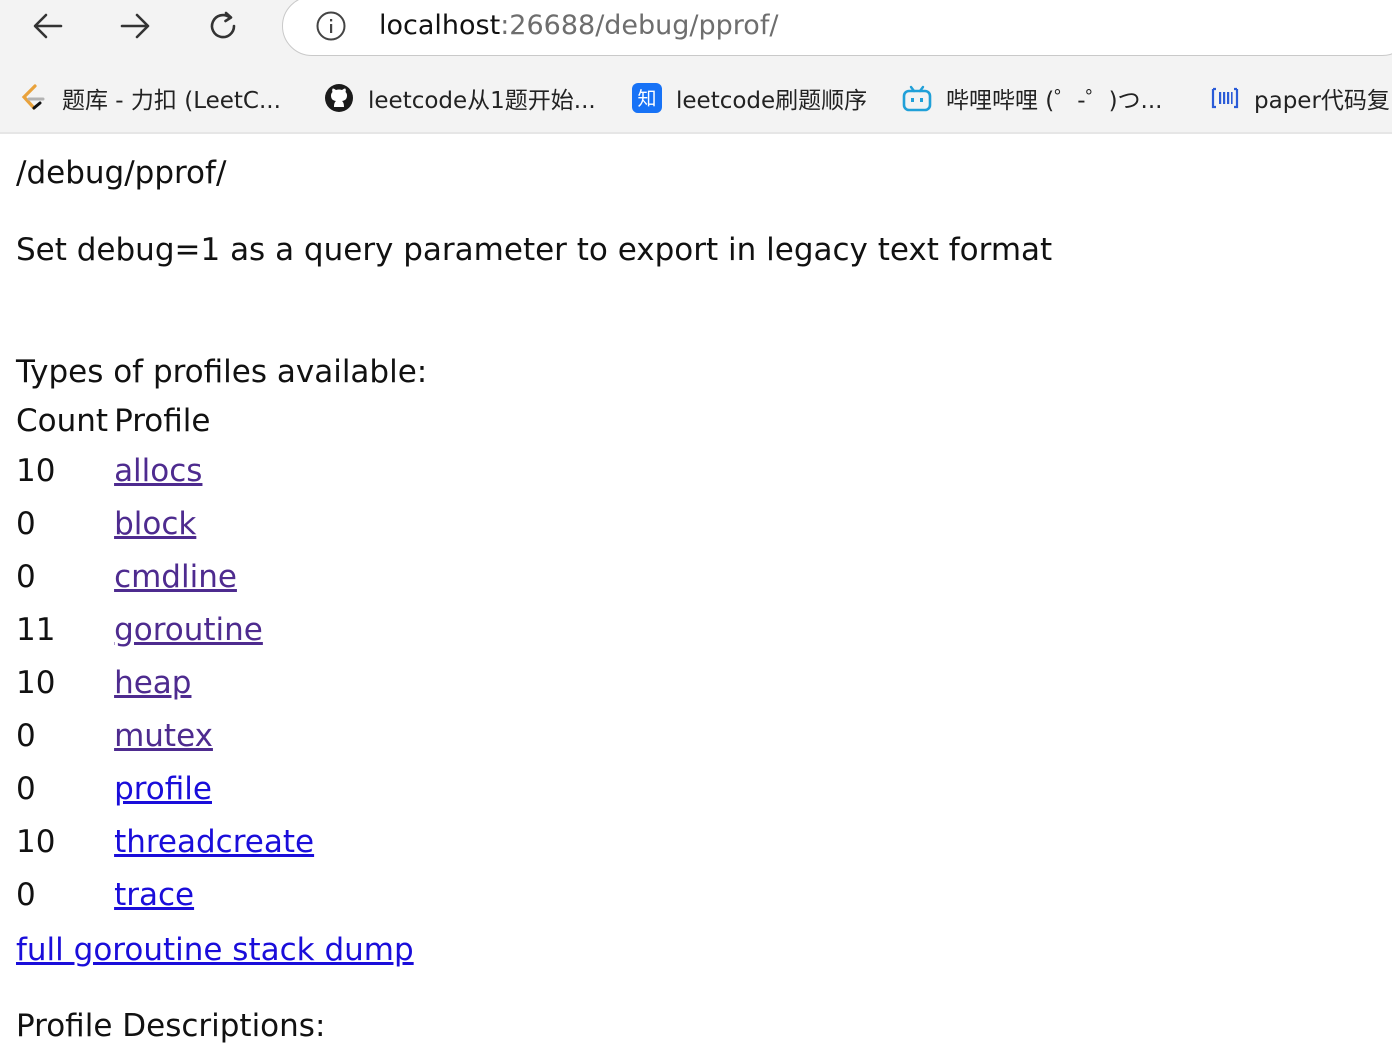 This screenshot has height=1045, width=1392. I want to click on url-path: :26688/debug/pprof/, so click(639, 25).